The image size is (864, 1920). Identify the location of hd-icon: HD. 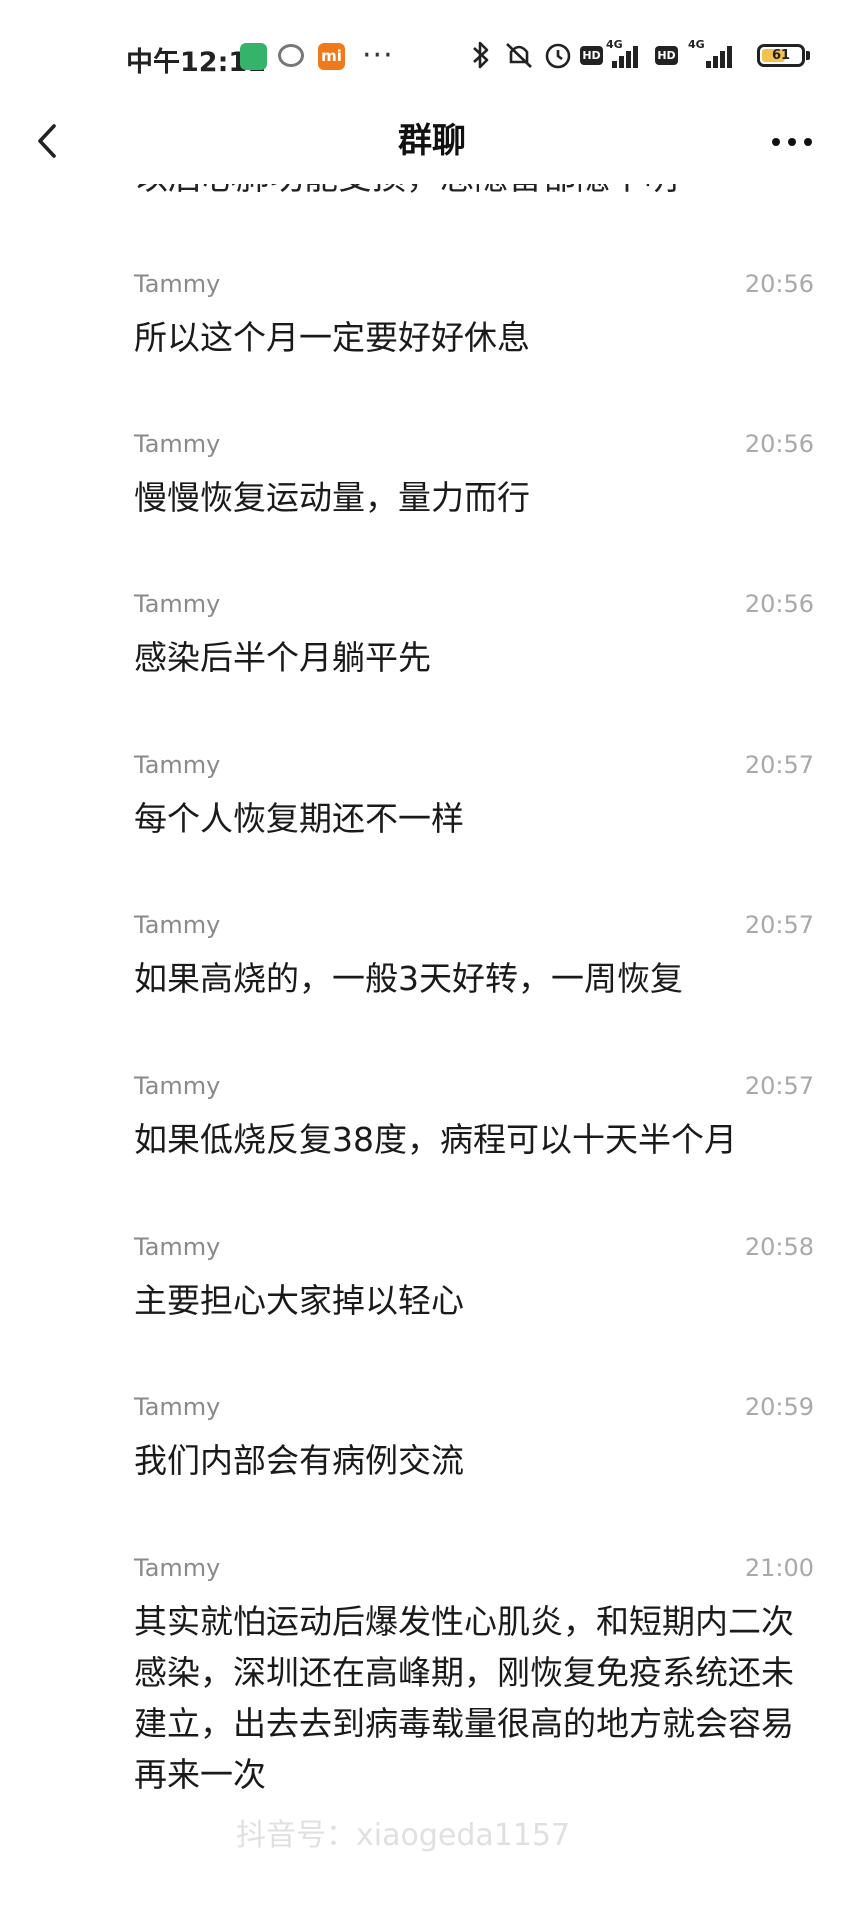
(591, 55).